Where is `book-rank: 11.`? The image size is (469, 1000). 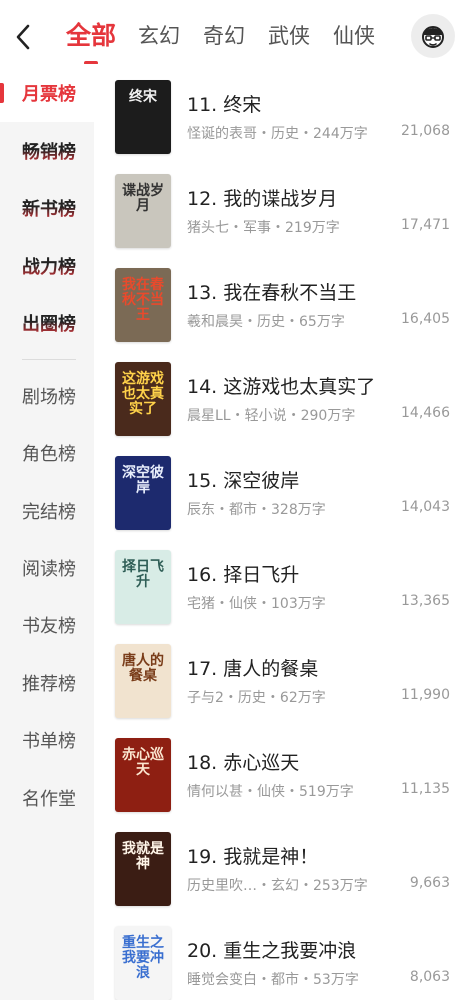 book-rank: 11. is located at coordinates (202, 105).